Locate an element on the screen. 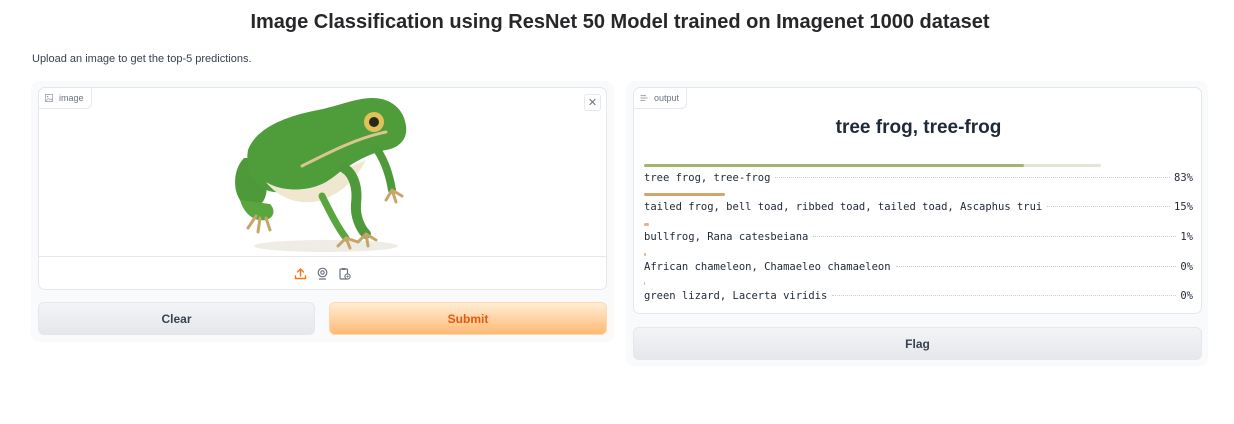 The width and height of the screenshot is (1234, 424). submit-button: Submit is located at coordinates (468, 318).